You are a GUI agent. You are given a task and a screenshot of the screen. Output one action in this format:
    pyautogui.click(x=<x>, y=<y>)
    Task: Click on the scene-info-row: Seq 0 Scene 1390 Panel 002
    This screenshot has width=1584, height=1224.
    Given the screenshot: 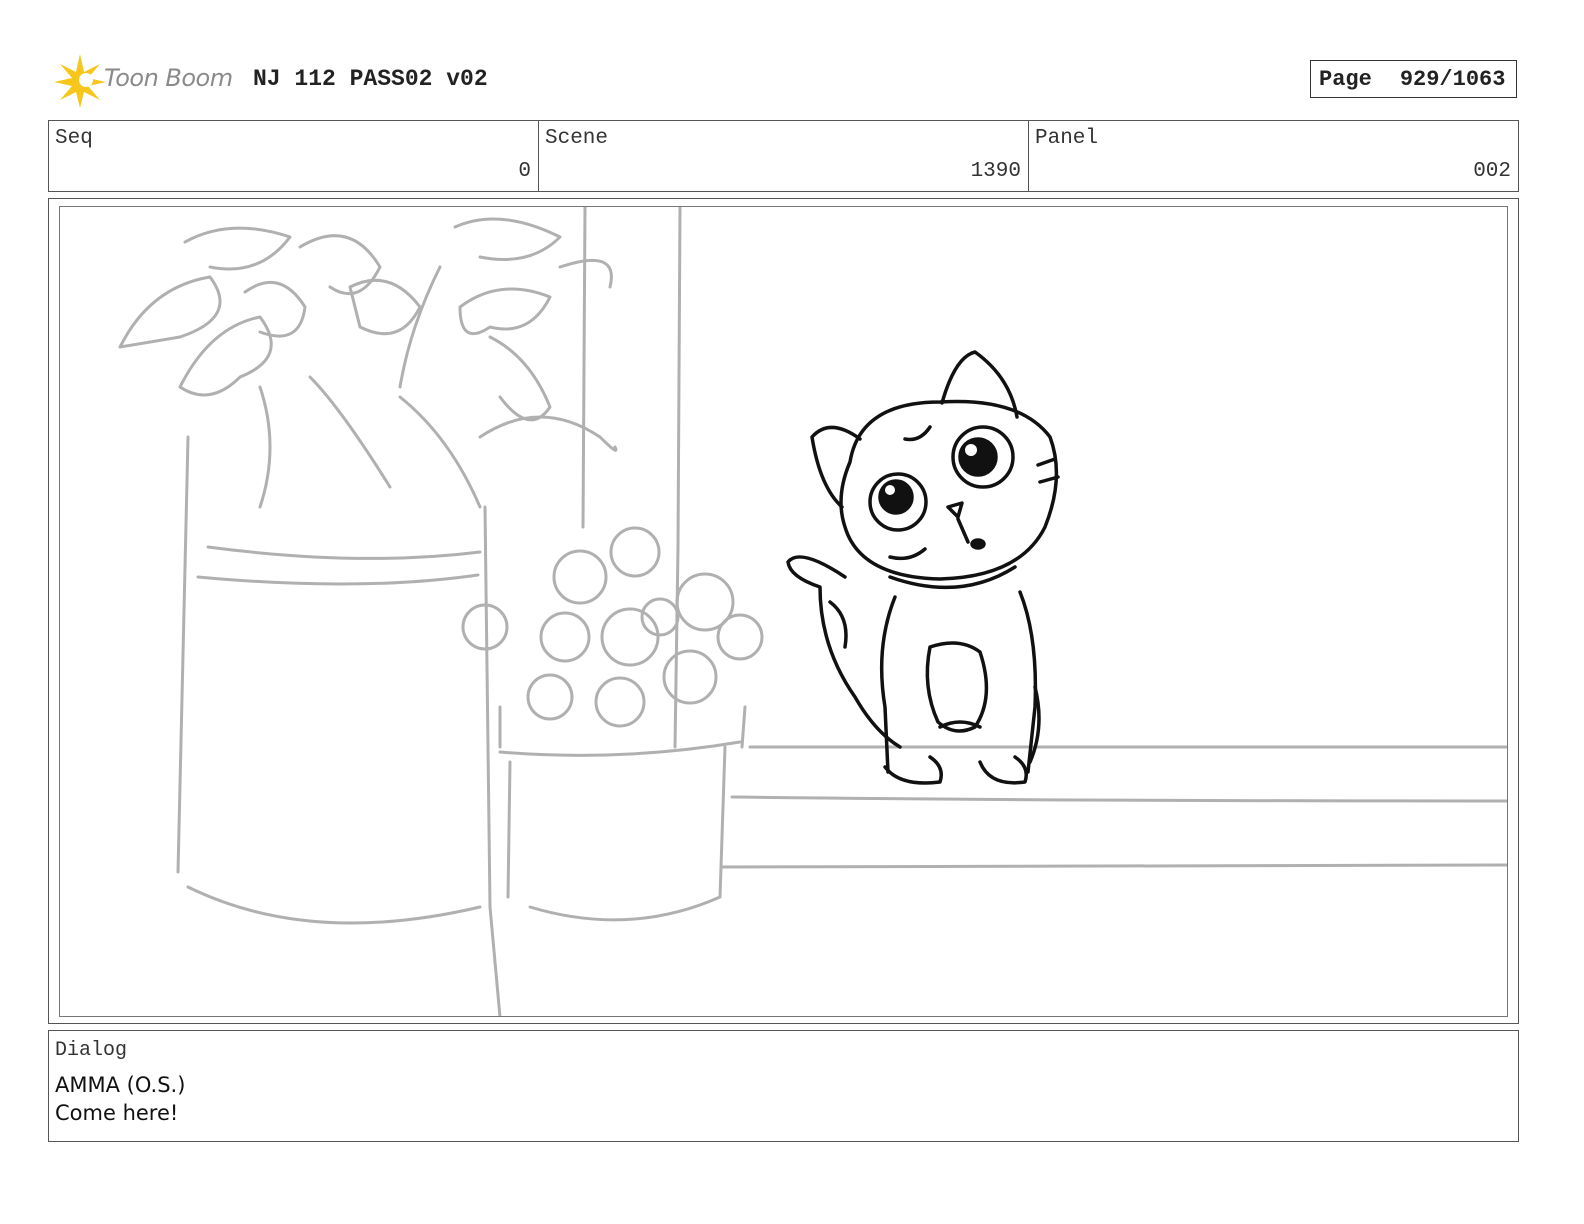 What is the action you would take?
    pyautogui.click(x=783, y=156)
    